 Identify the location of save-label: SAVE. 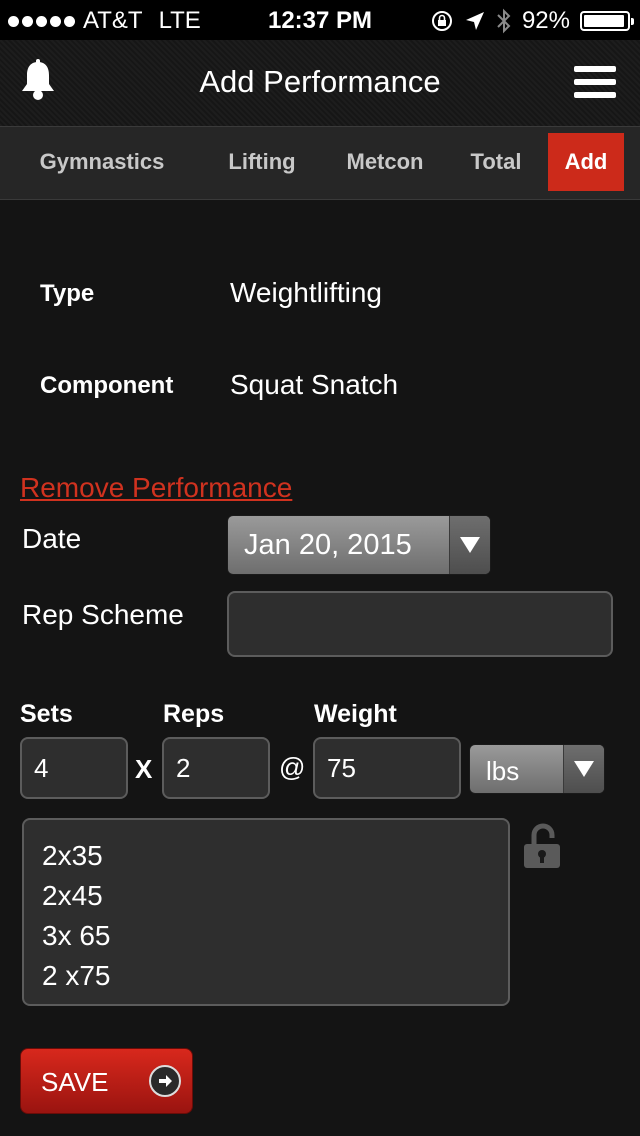
(75, 1082).